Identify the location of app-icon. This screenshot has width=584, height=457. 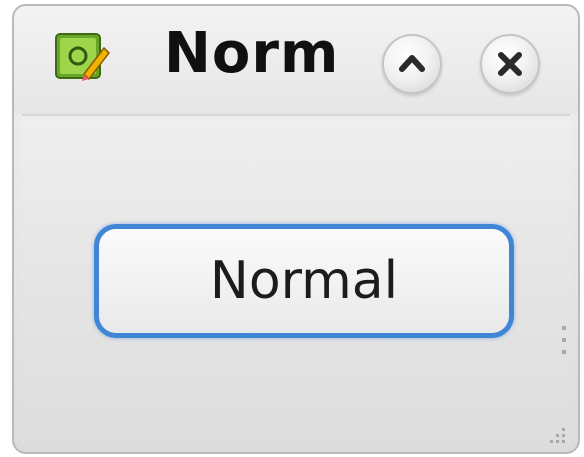
(82, 56).